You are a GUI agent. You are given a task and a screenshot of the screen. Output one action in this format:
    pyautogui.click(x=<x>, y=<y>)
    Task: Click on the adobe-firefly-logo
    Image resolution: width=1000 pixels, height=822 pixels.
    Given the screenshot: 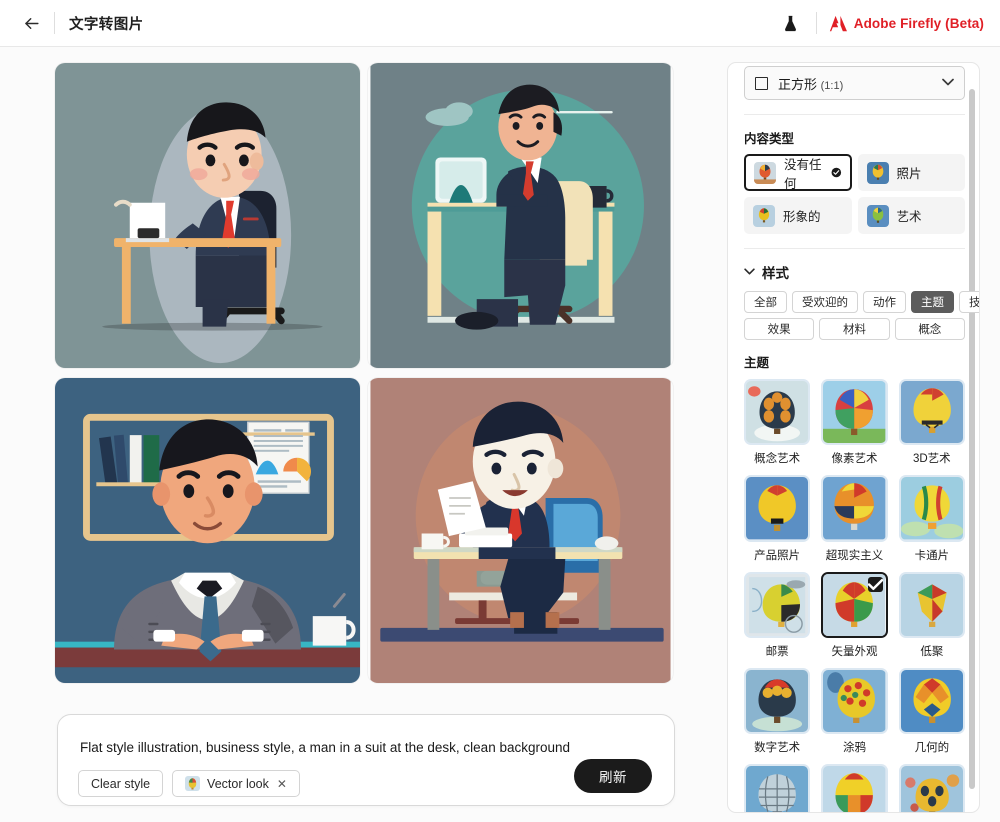 What is the action you would take?
    pyautogui.click(x=838, y=23)
    